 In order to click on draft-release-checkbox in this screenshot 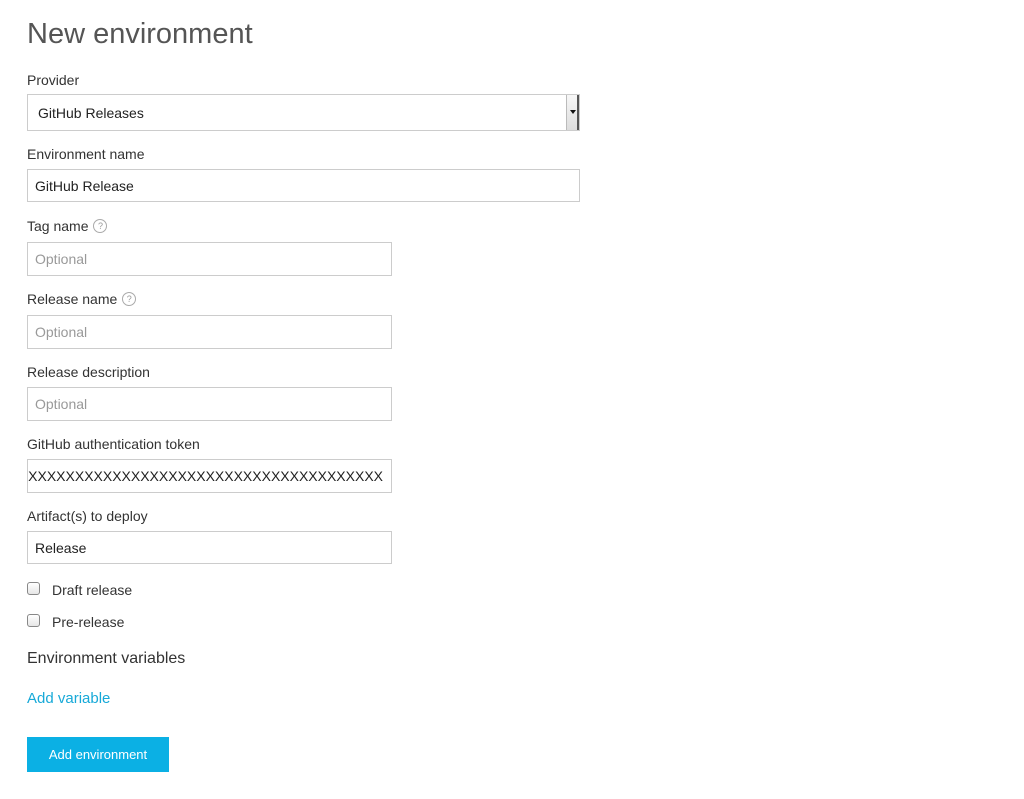, I will do `click(33, 588)`.